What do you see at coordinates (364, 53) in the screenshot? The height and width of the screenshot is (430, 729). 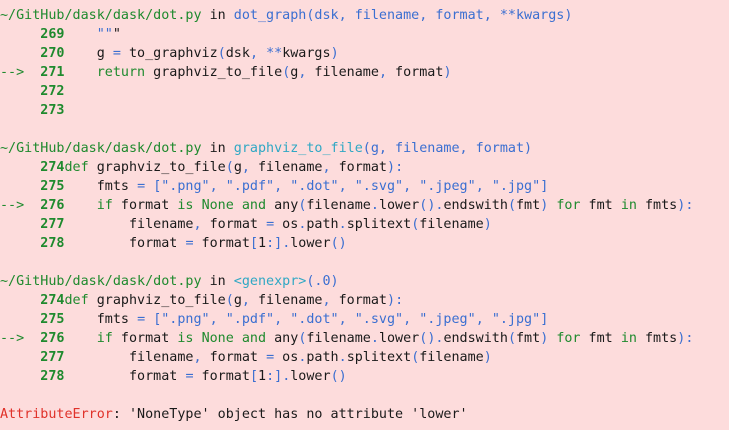 I see `code-line: 270 g = to_graphviz(dsk, **kwargs)` at bounding box center [364, 53].